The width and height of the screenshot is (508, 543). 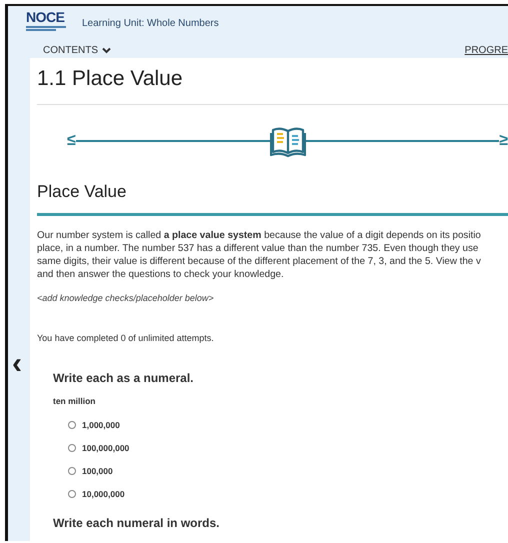 What do you see at coordinates (126, 298) in the screenshot?
I see `placeholder-note: <add knowledge checks/placeholder below>` at bounding box center [126, 298].